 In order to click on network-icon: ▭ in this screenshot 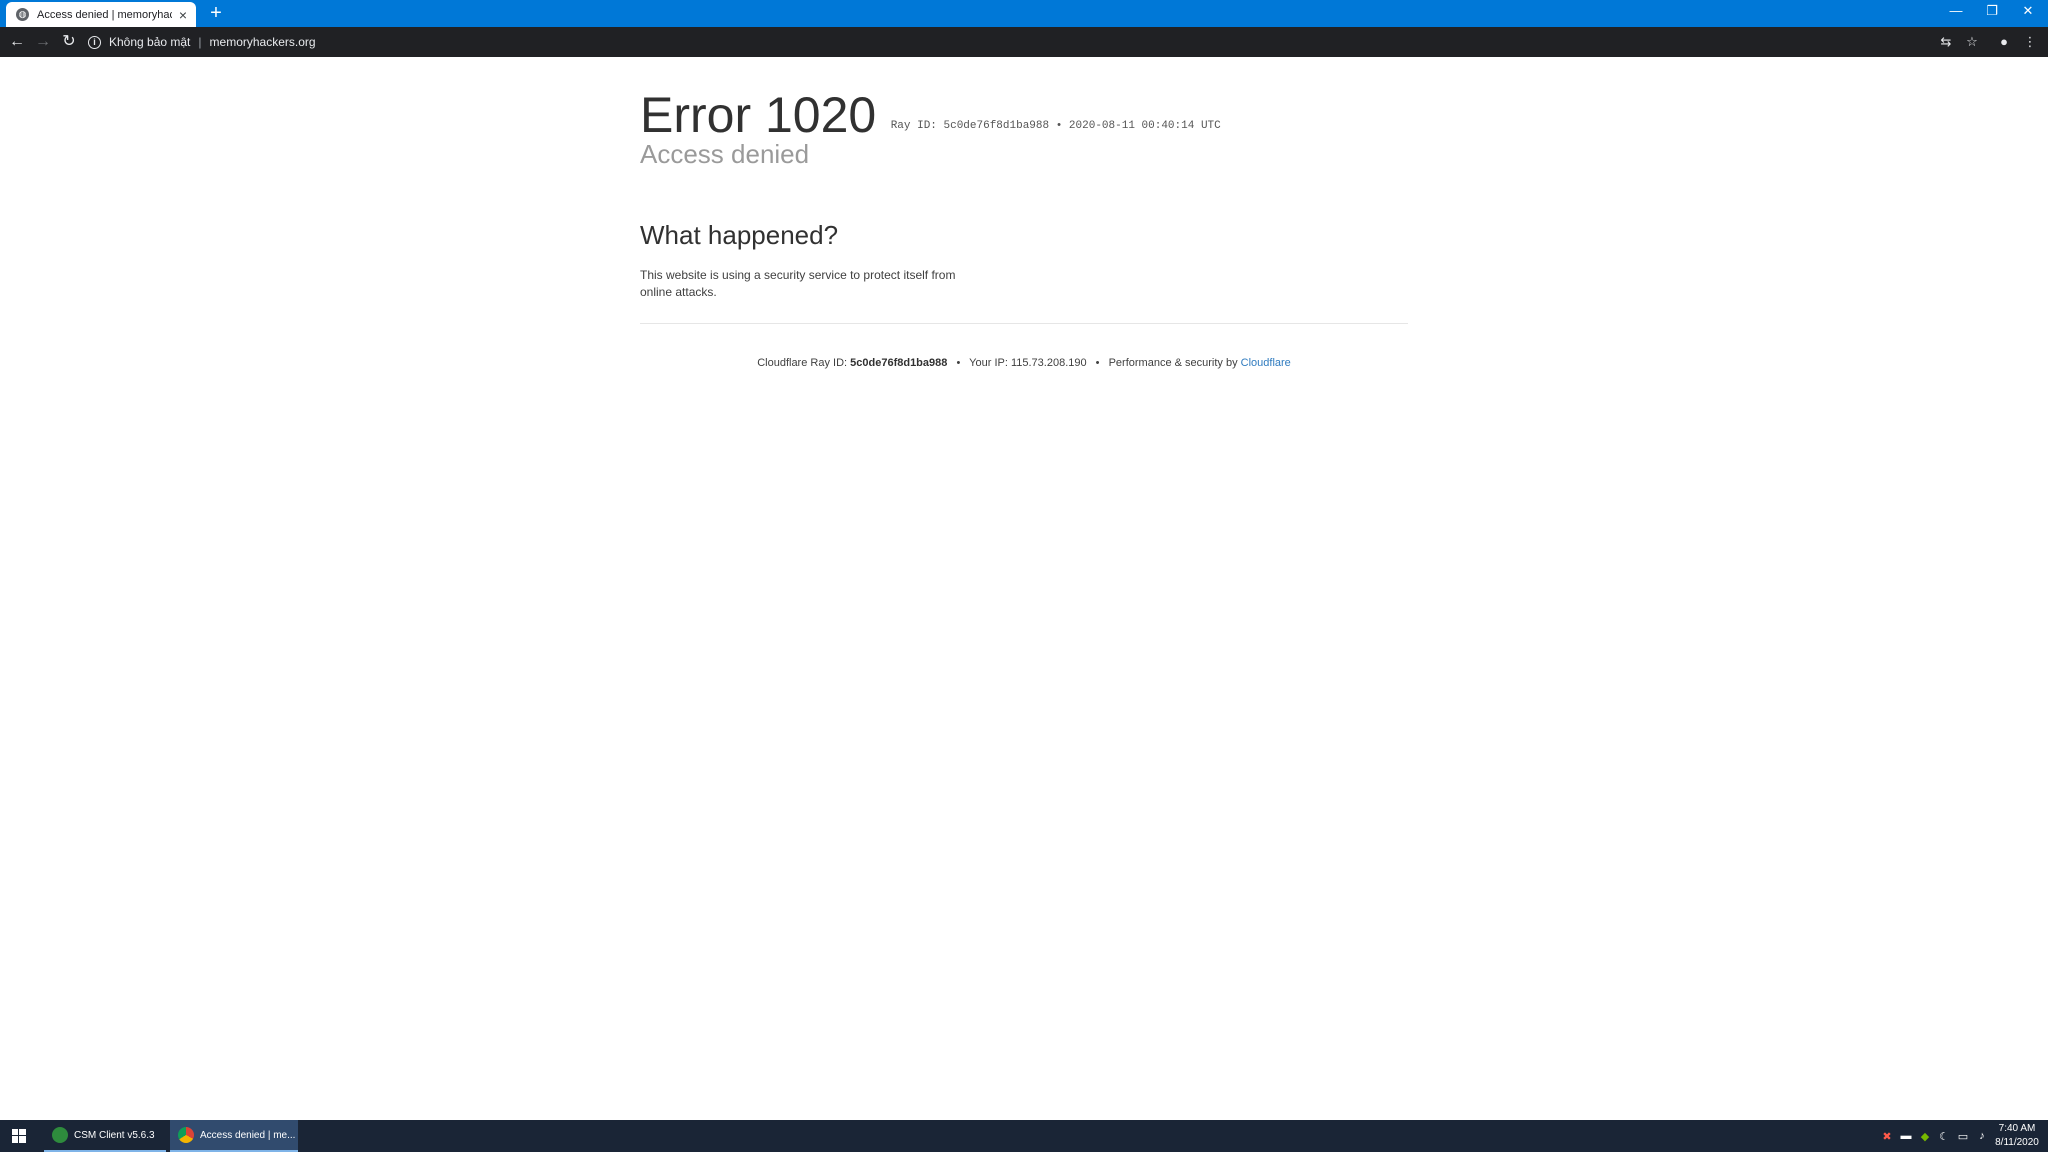, I will do `click(1963, 1136)`.